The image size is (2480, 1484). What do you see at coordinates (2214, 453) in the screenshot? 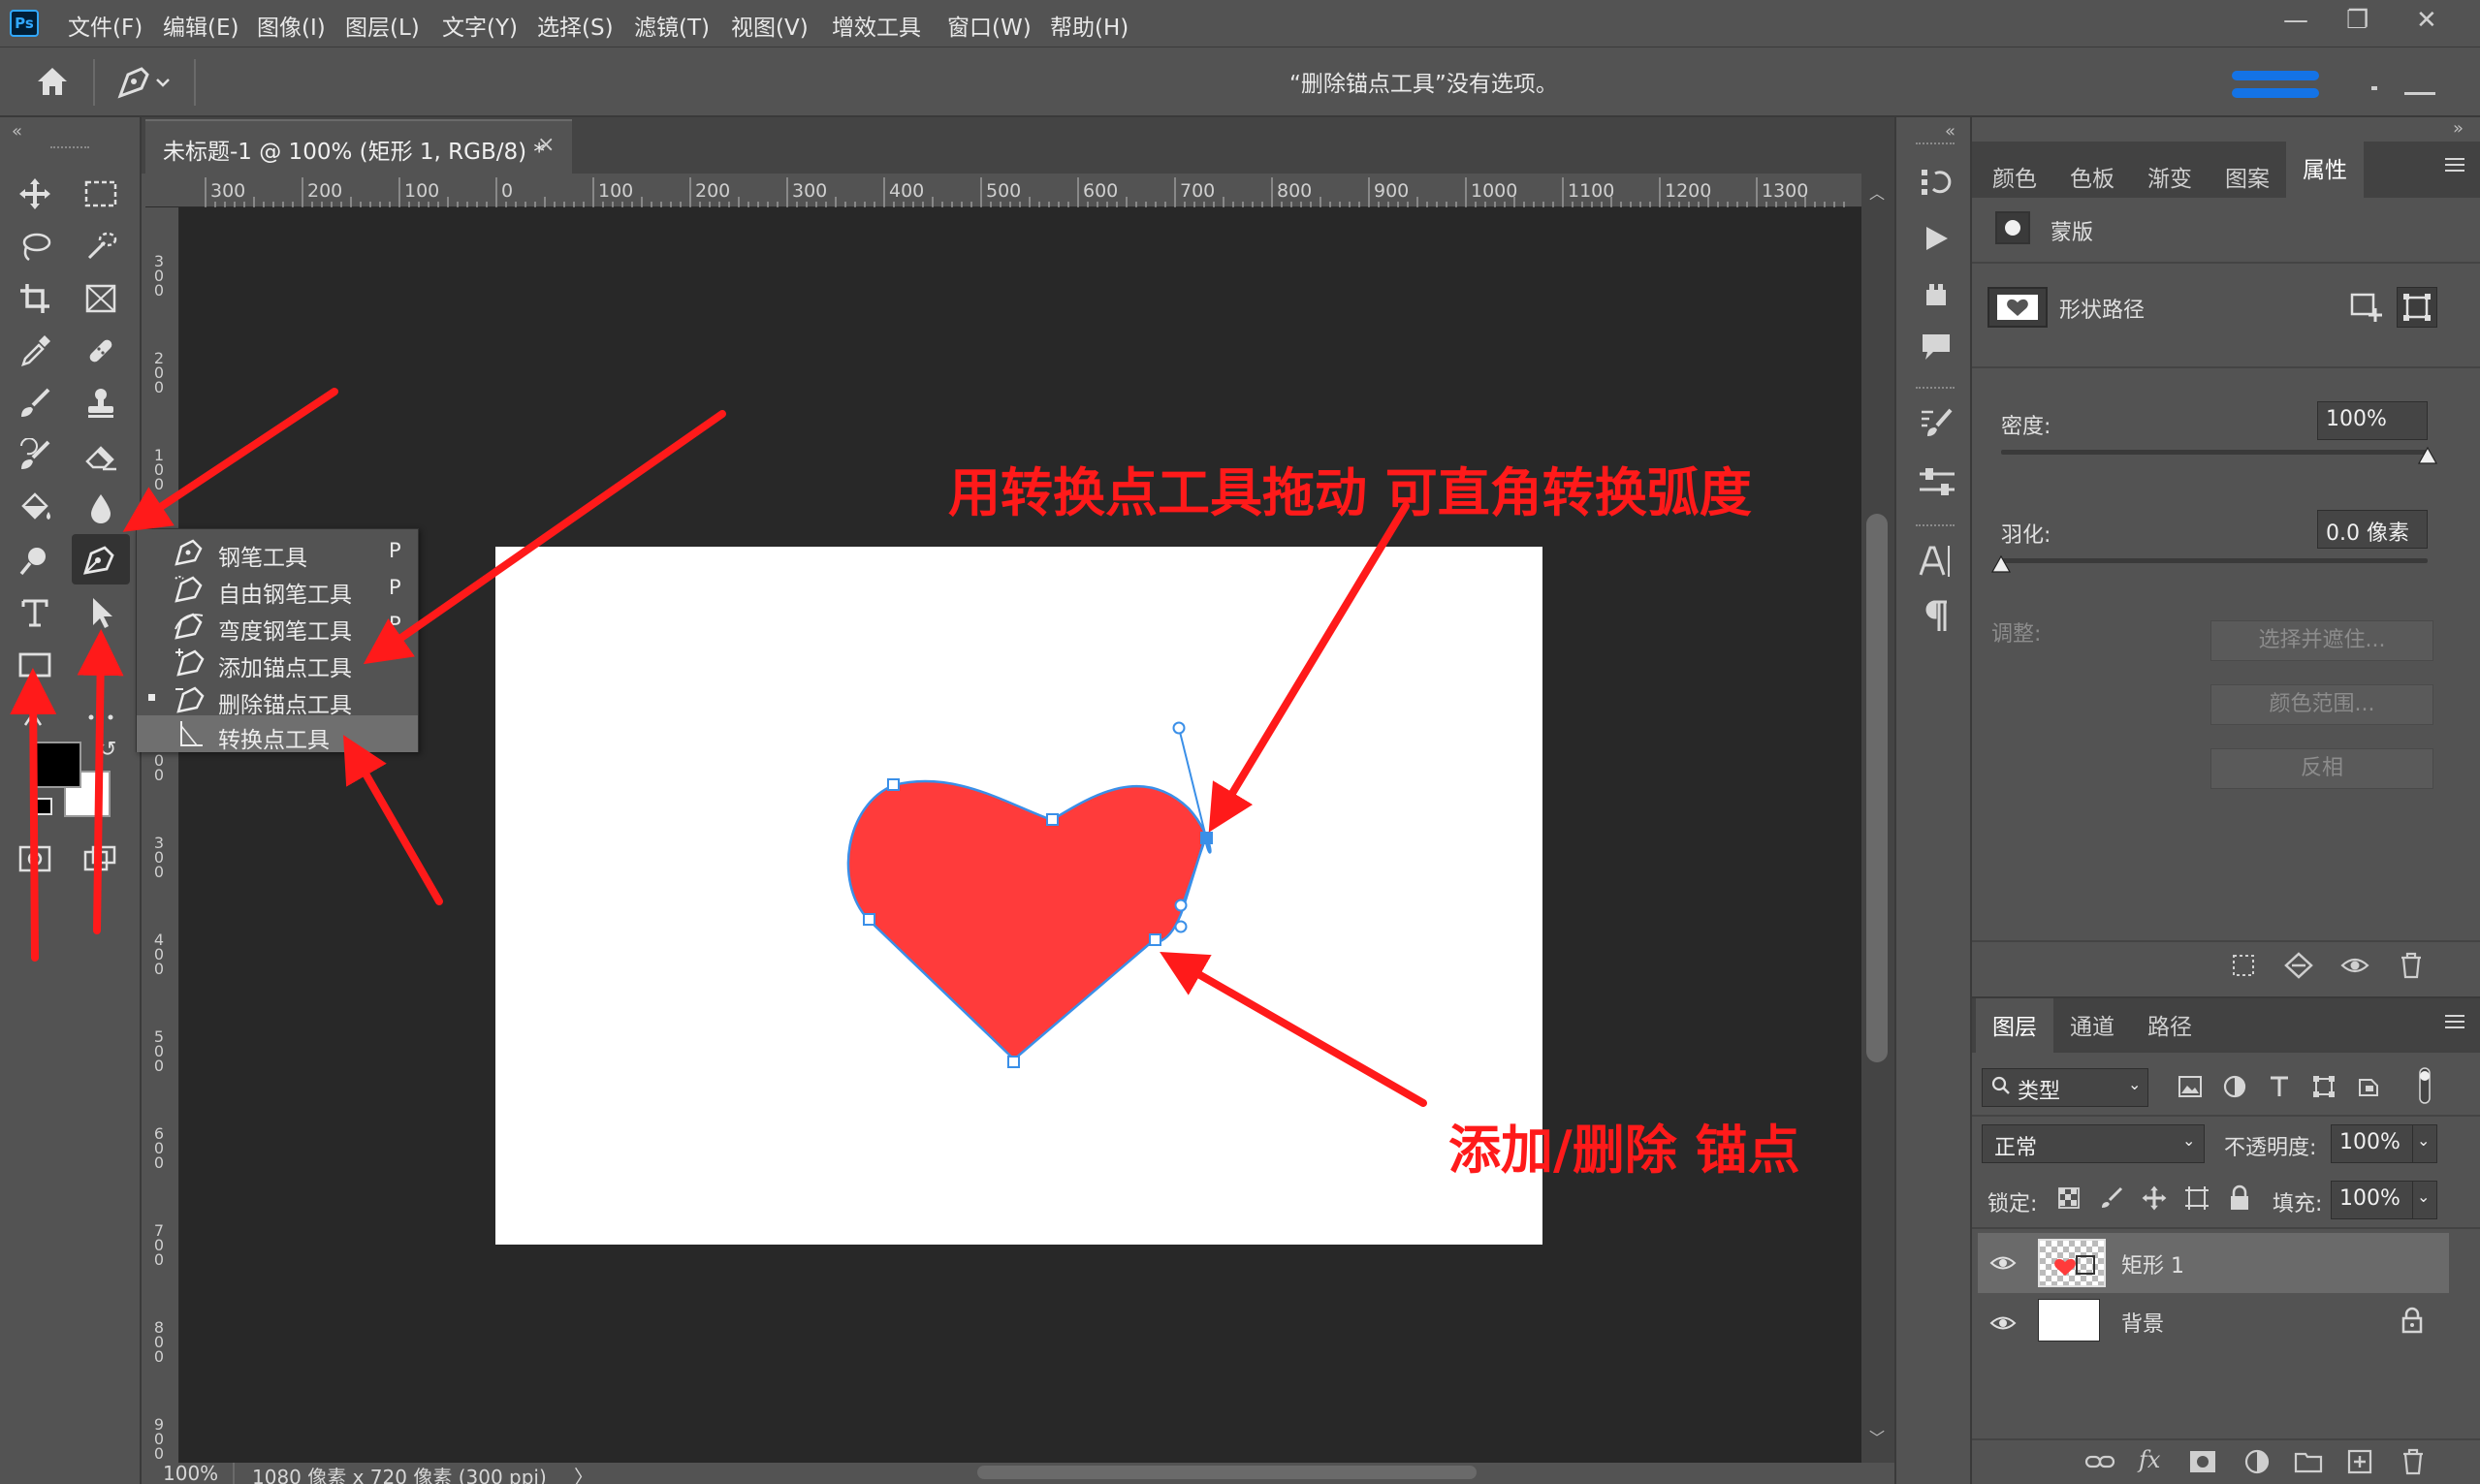
I see `density-slider-track` at bounding box center [2214, 453].